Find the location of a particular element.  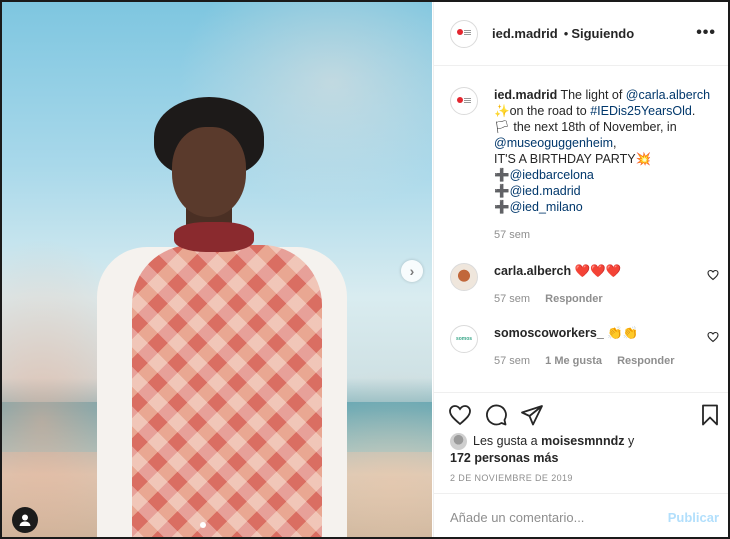

mention-carla-link: @carla.alberch is located at coordinates (668, 95).